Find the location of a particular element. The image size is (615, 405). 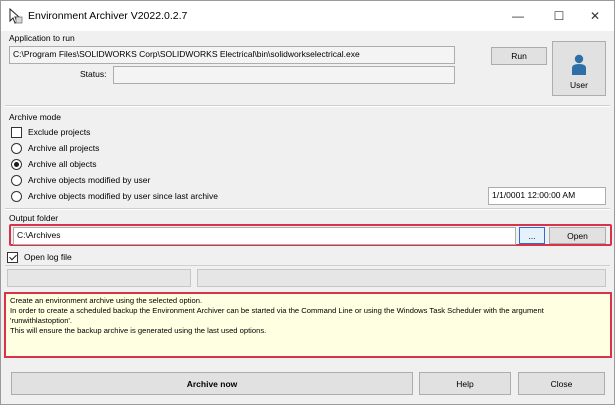

output-folder-label: Output folder is located at coordinates (34, 218).